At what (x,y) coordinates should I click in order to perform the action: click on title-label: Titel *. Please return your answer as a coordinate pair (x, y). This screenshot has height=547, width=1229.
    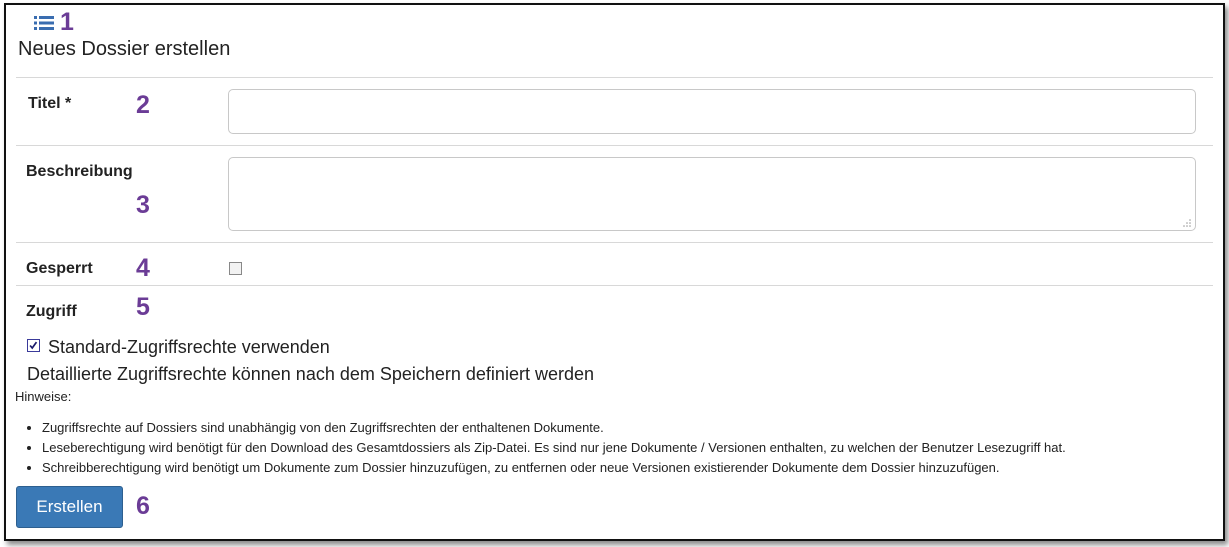
    Looking at the image, I should click on (50, 103).